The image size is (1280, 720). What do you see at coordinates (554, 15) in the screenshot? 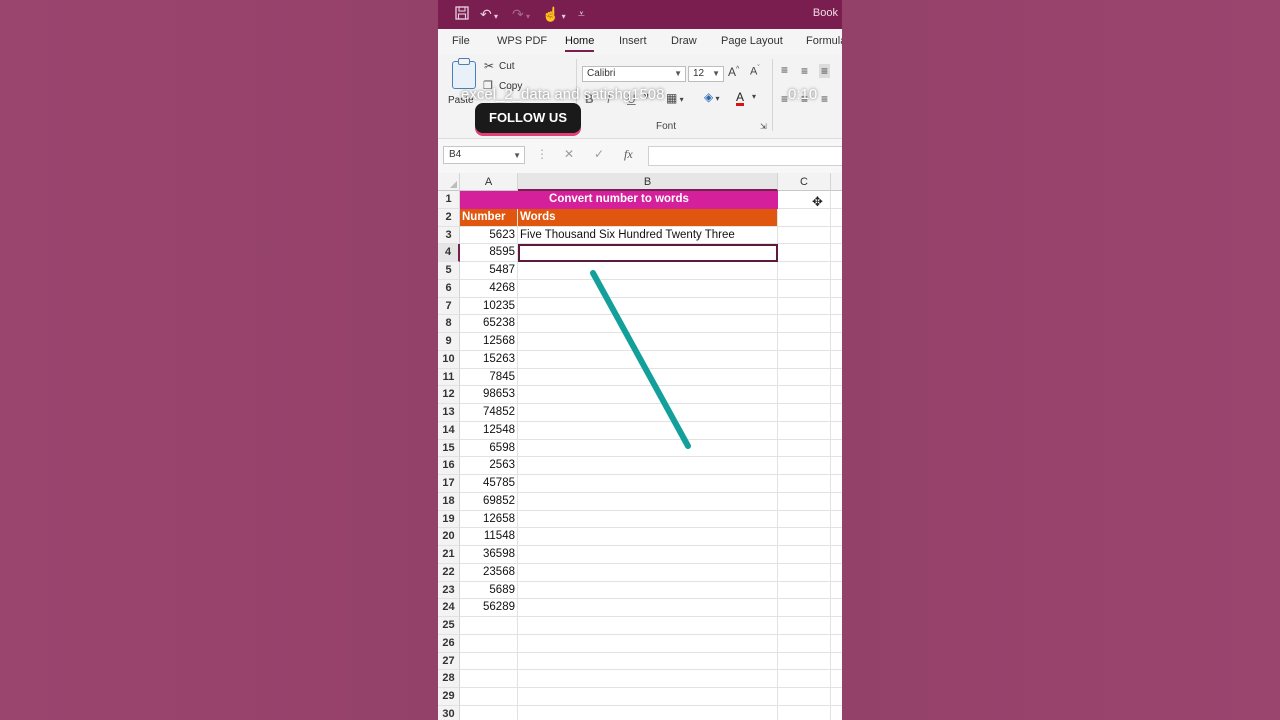
I see `touch-mode-icon: ☝ ▾` at bounding box center [554, 15].